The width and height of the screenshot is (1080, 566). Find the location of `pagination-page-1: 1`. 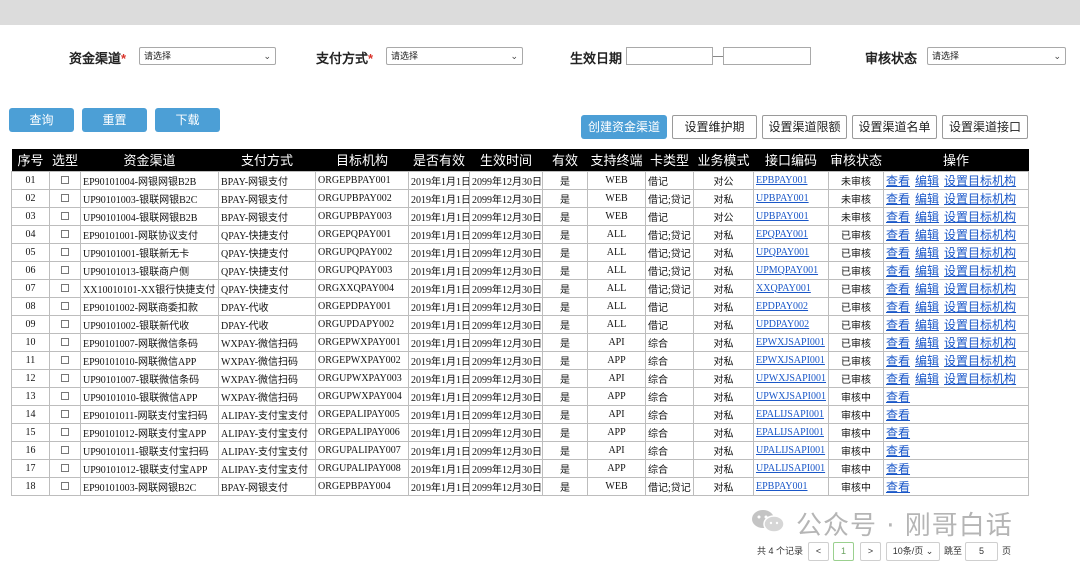

pagination-page-1: 1 is located at coordinates (843, 551).